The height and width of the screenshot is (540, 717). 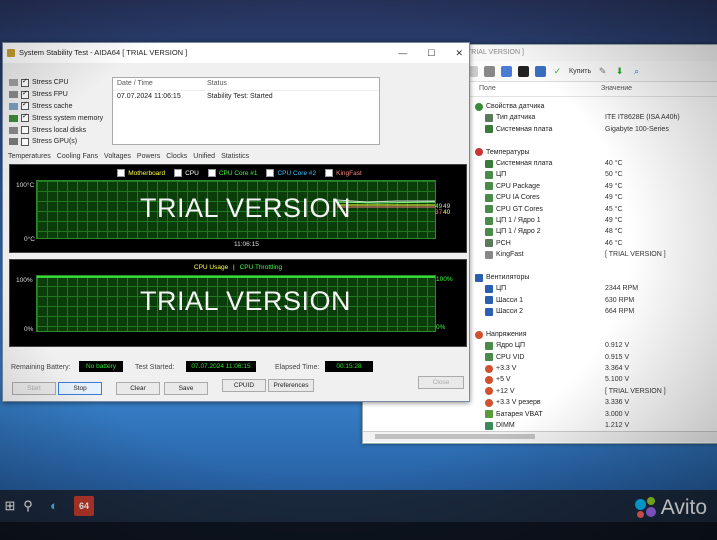 I want to click on tab-clocks: Clocks, so click(x=176, y=156).